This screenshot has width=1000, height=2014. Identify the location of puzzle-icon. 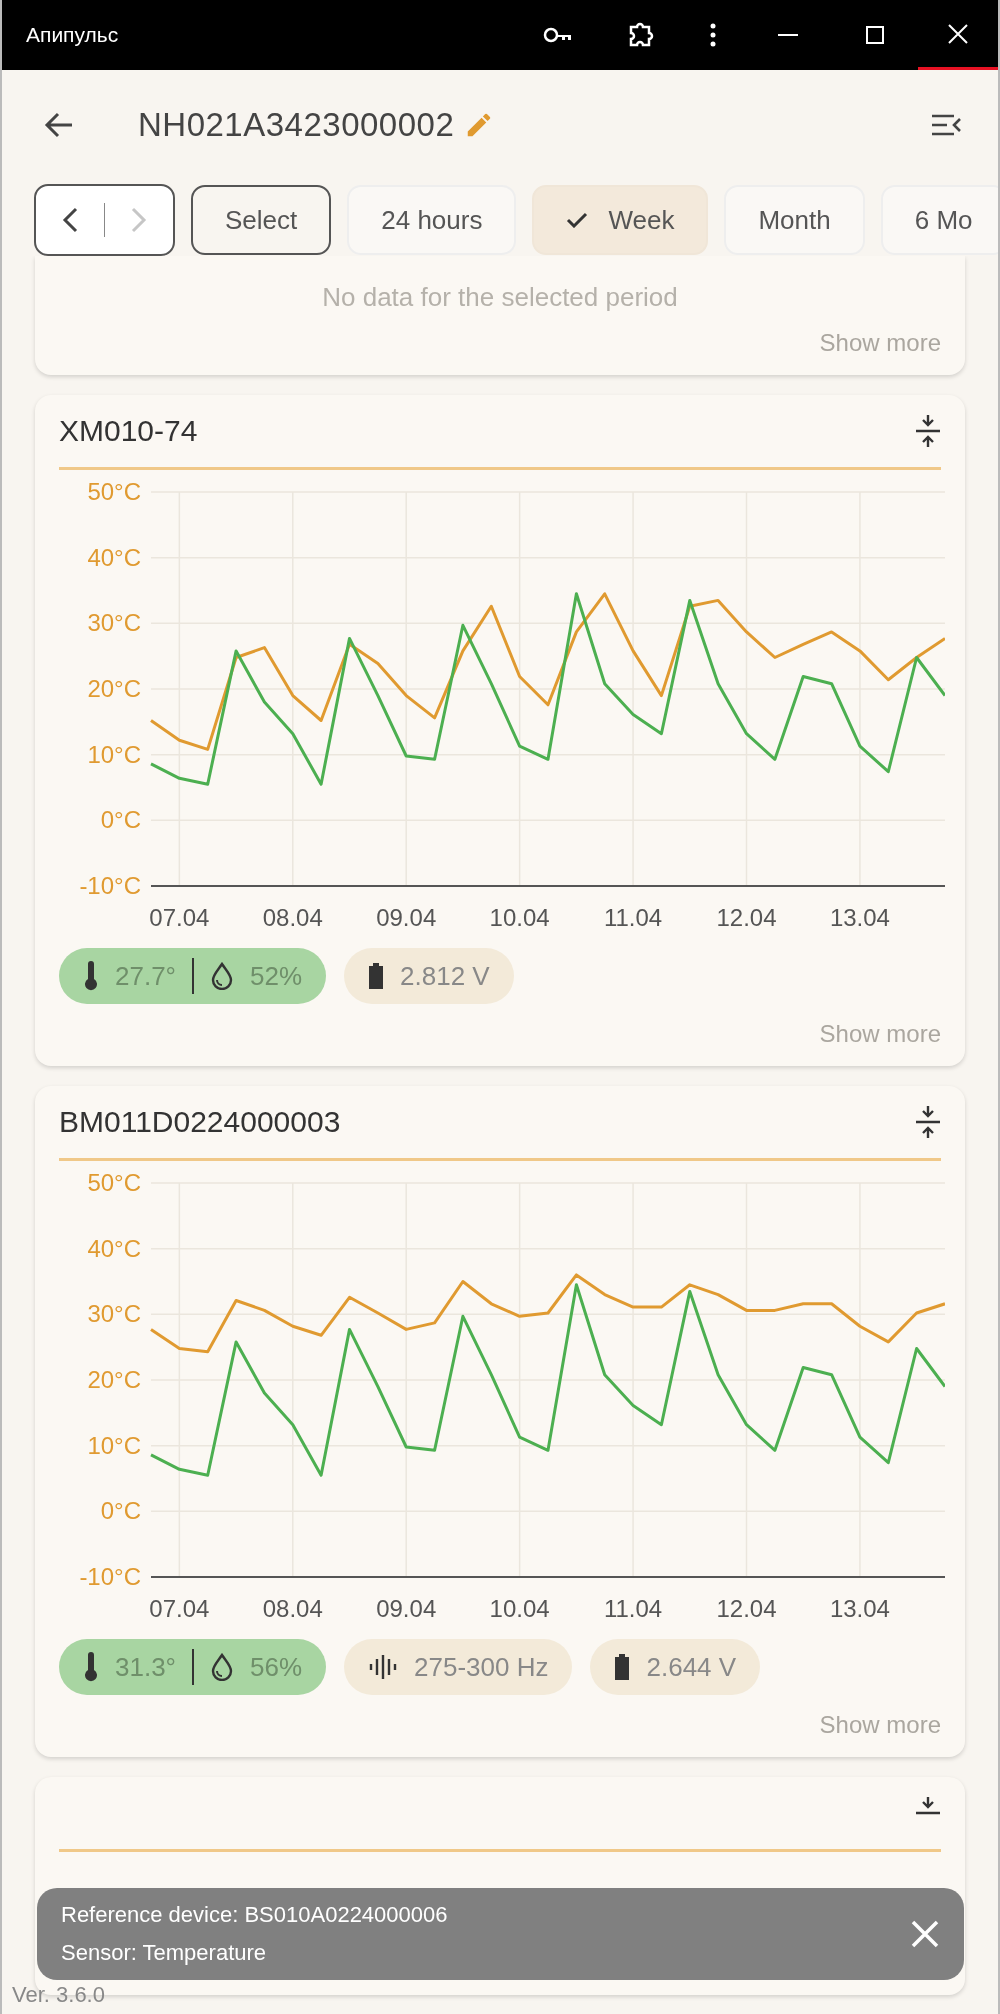
(641, 35).